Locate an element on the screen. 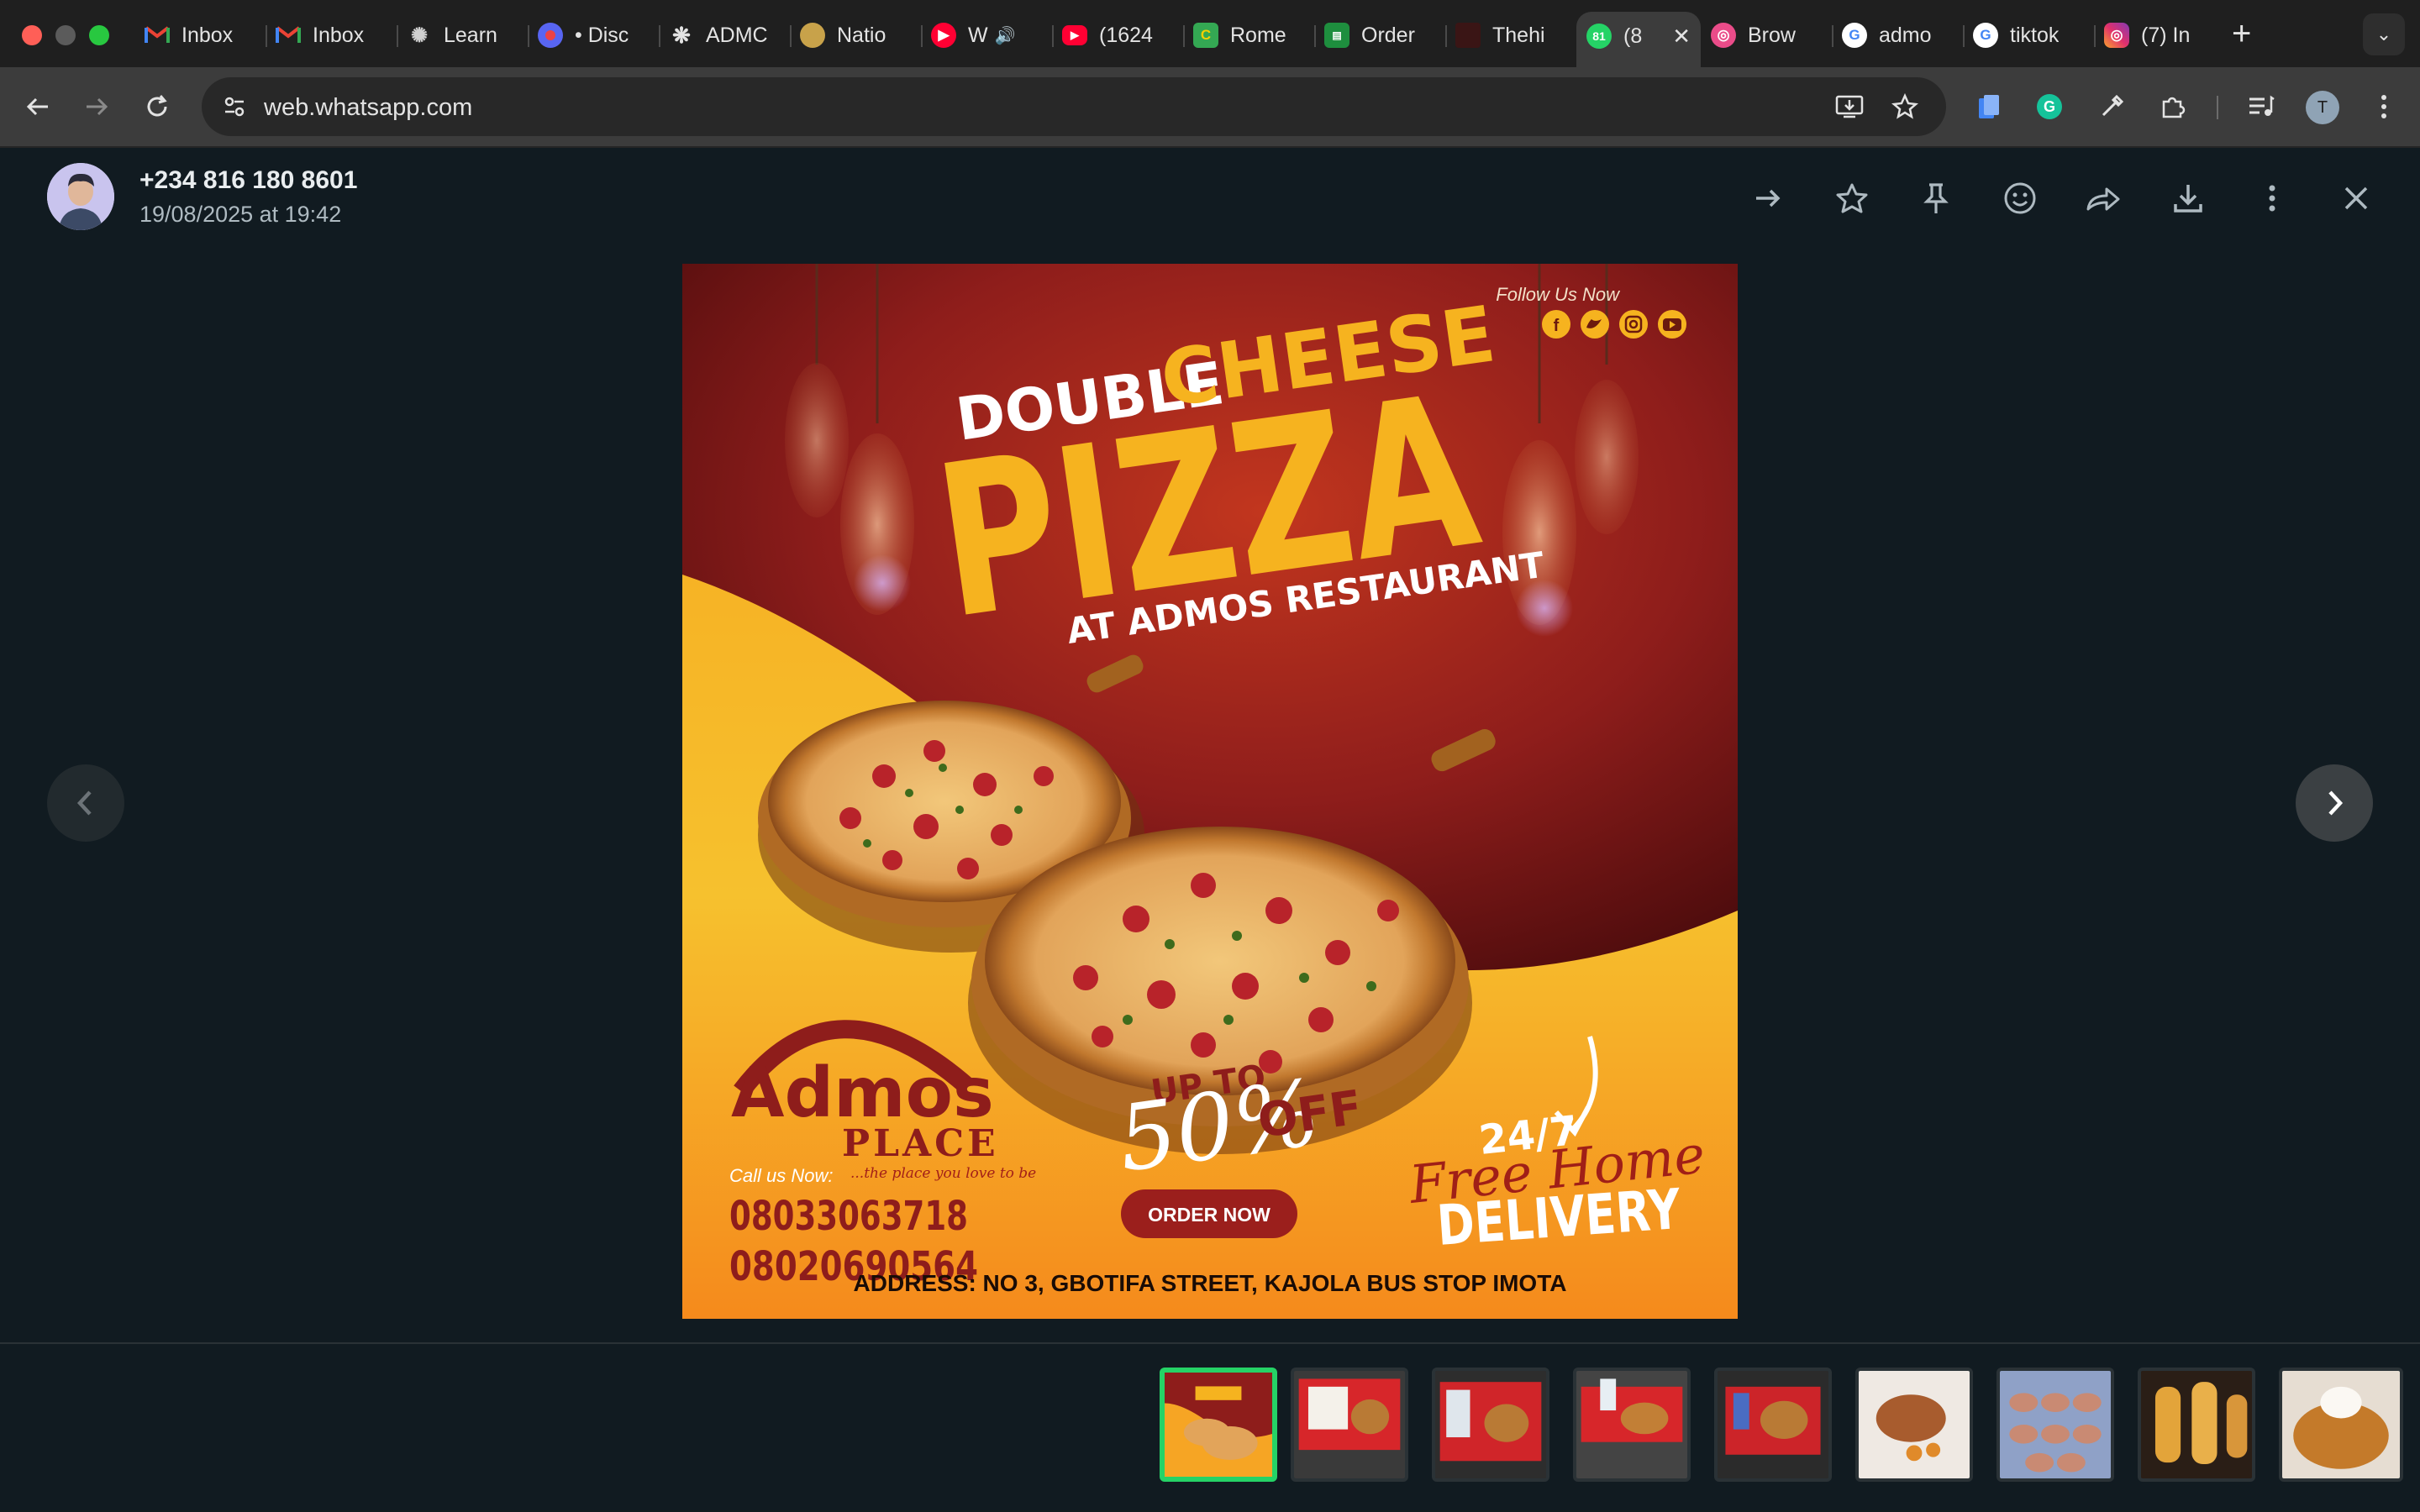 The width and height of the screenshot is (2420, 1512). tab-title: Natio is located at coordinates (862, 35).